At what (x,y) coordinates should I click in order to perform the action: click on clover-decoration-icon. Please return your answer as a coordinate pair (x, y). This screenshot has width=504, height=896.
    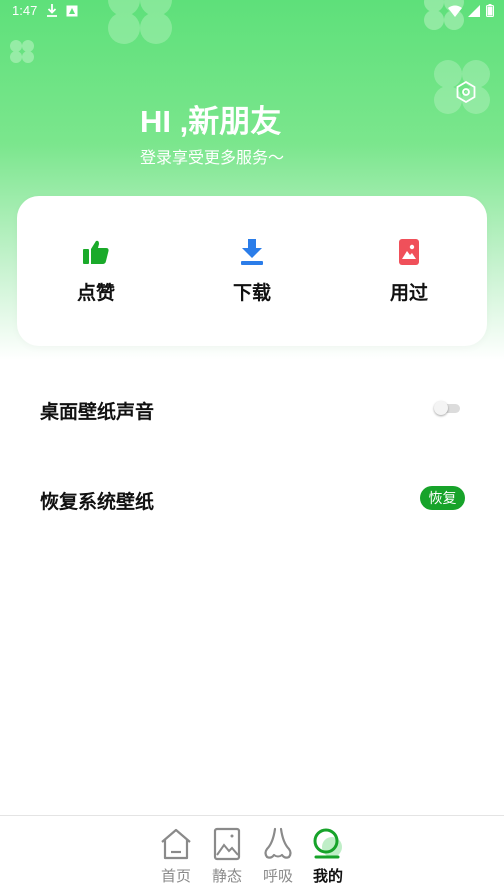
    Looking at the image, I should click on (22, 51).